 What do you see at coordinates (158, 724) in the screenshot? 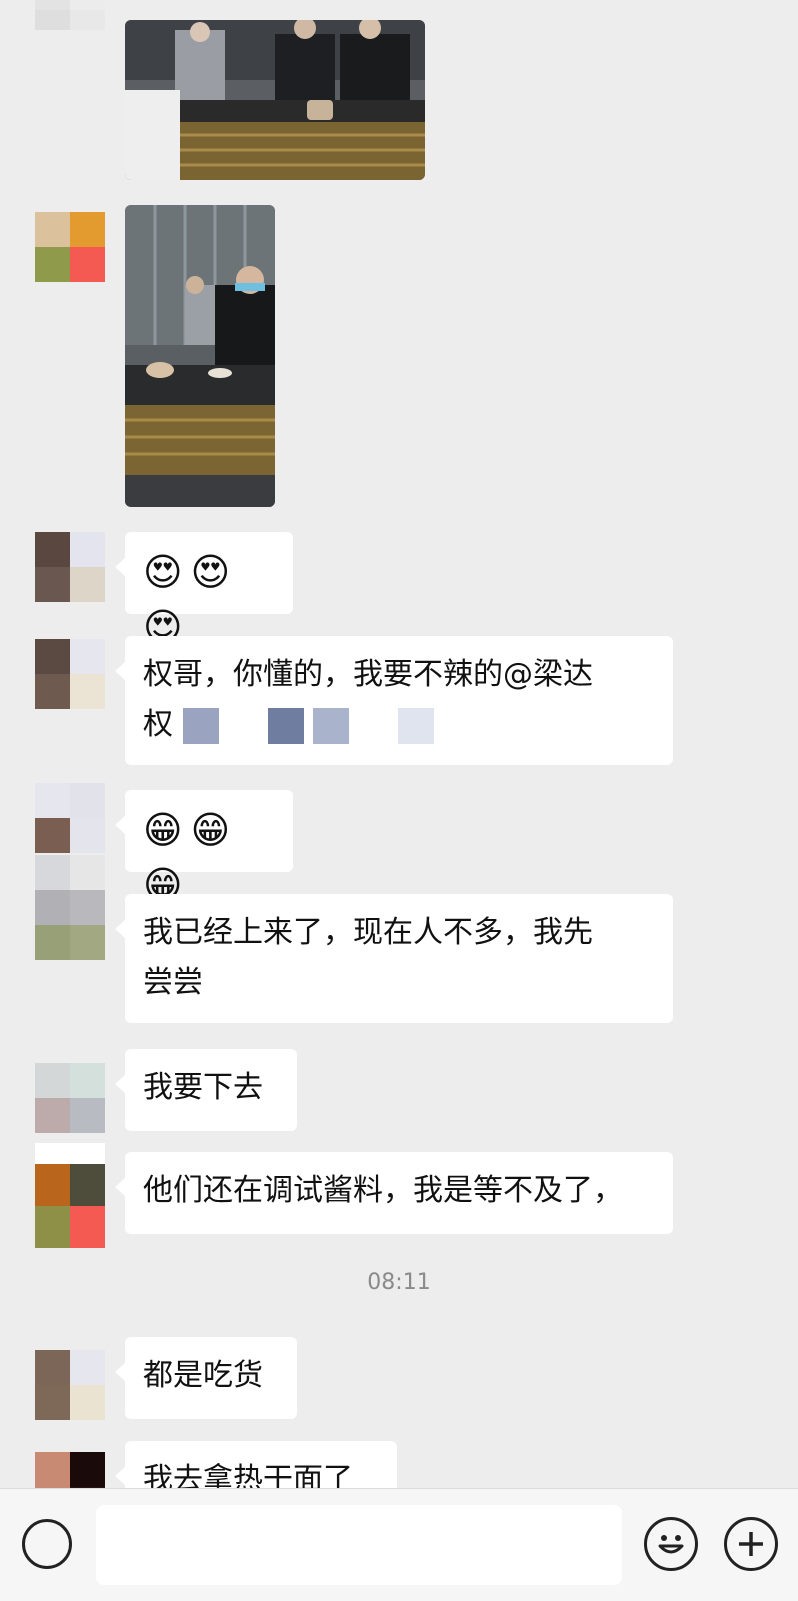
I see `message-text: 权` at bounding box center [158, 724].